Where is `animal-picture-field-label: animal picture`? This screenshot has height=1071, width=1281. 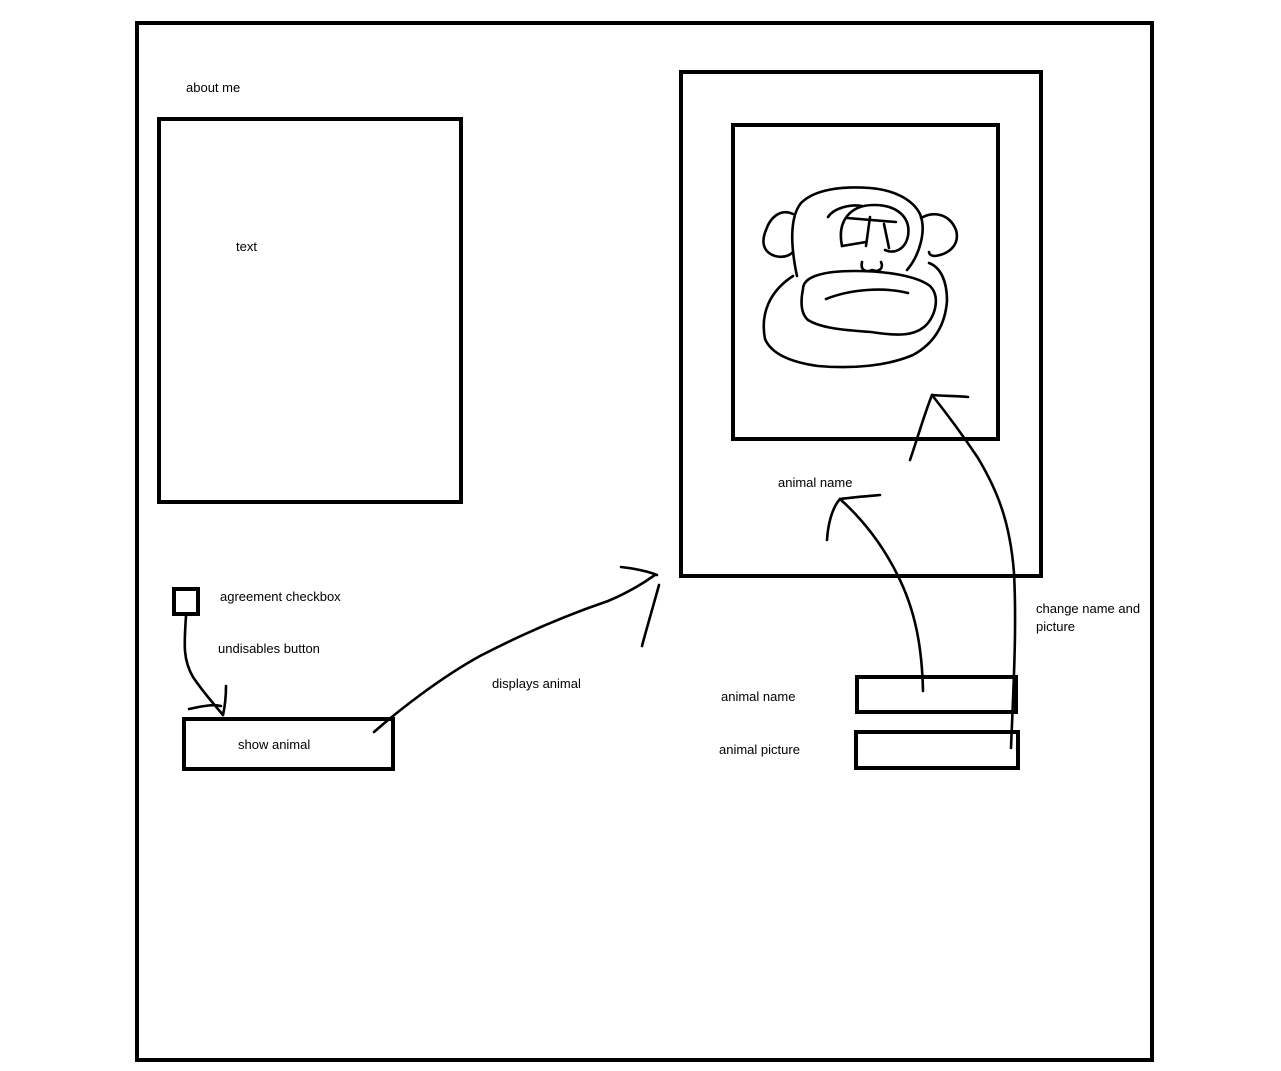 animal-picture-field-label: animal picture is located at coordinates (759, 749).